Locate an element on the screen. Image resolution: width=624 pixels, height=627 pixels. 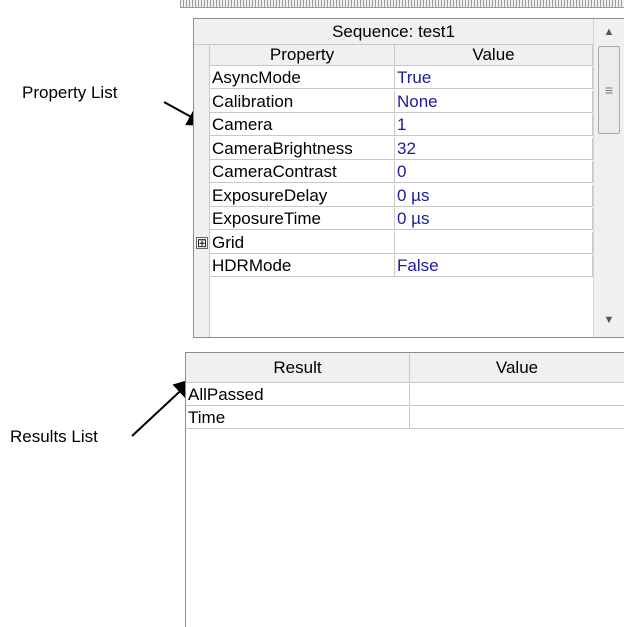
property-name-cell: ExposureDelay is located at coordinates (302, 196).